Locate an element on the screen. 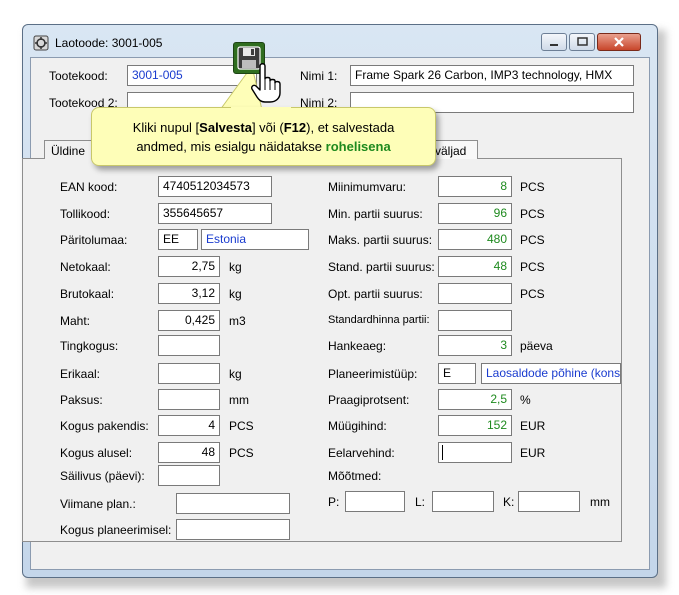  eelarvehind-label: Eelarvehind: is located at coordinates (361, 453).